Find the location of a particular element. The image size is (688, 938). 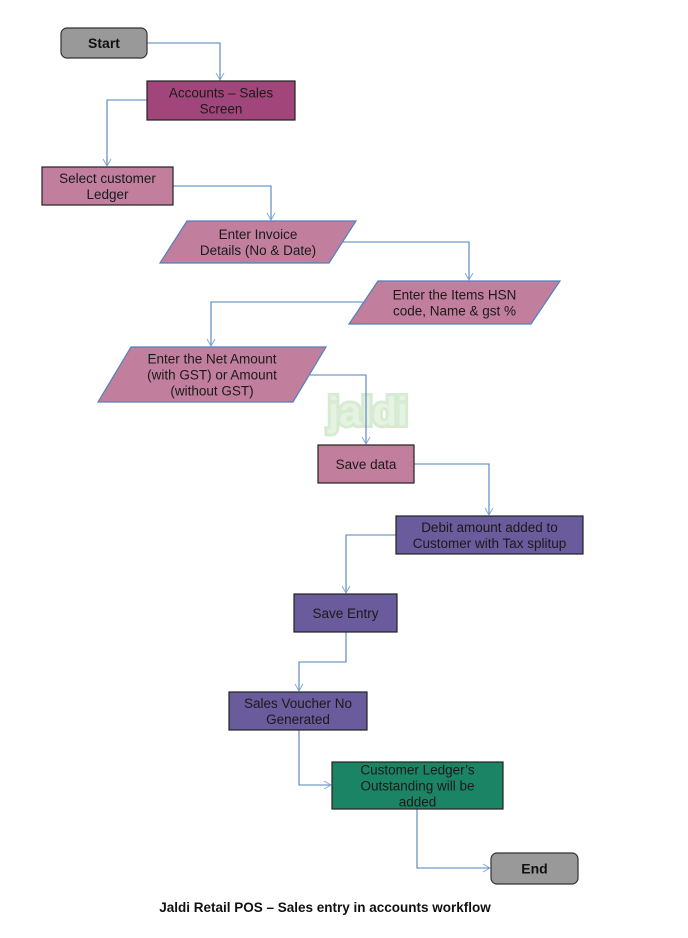

node-label: Enter Invoice is located at coordinates (258, 234).